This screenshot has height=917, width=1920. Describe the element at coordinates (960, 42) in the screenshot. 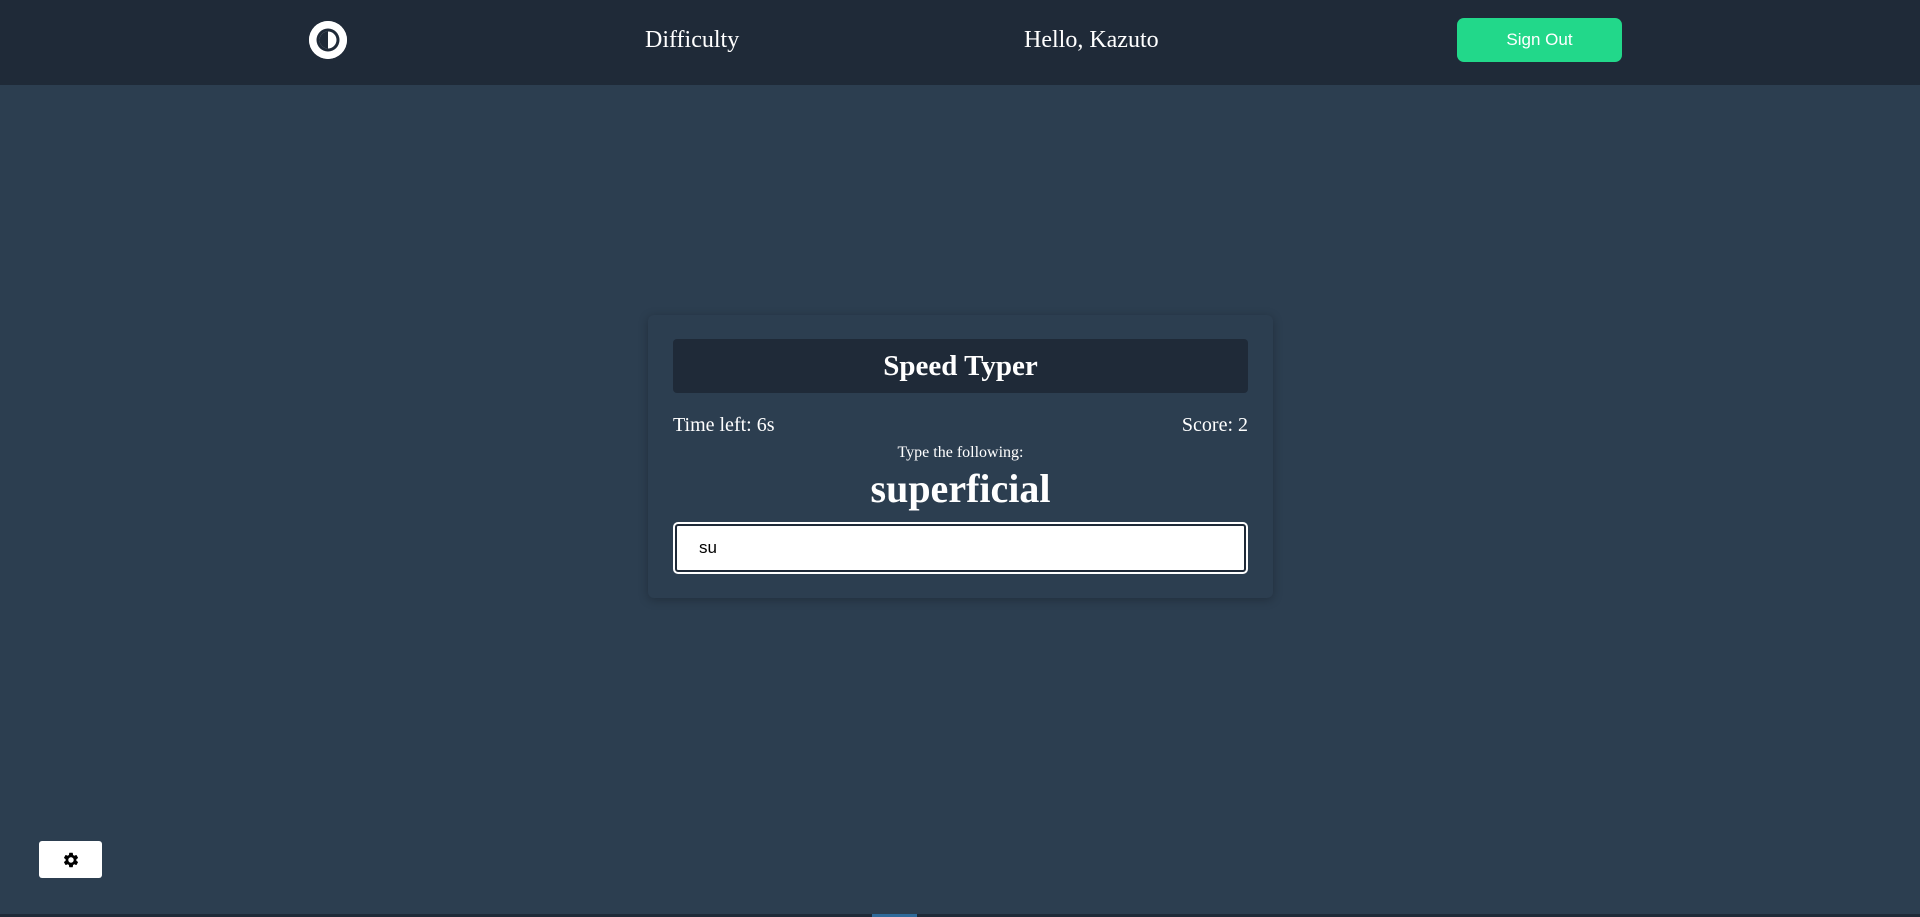

I see `navbar: Difficulty Hello, Kazuto Sign Out` at that location.